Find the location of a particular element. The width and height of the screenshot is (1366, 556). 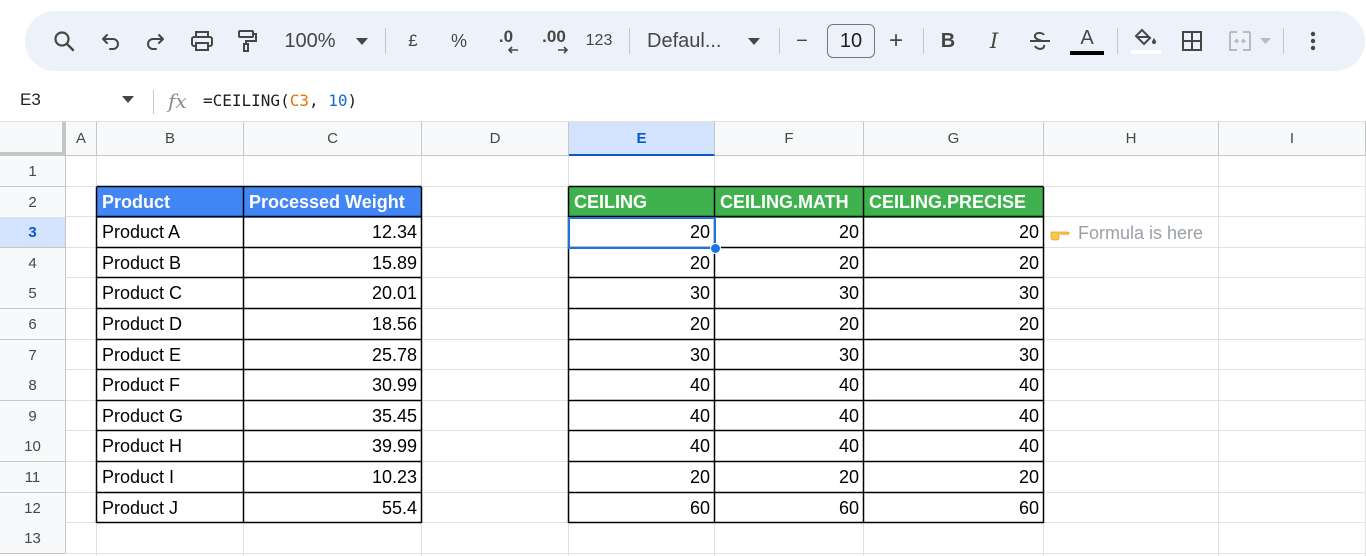

formula-input: =CEILING(C3, 10) is located at coordinates (280, 100).